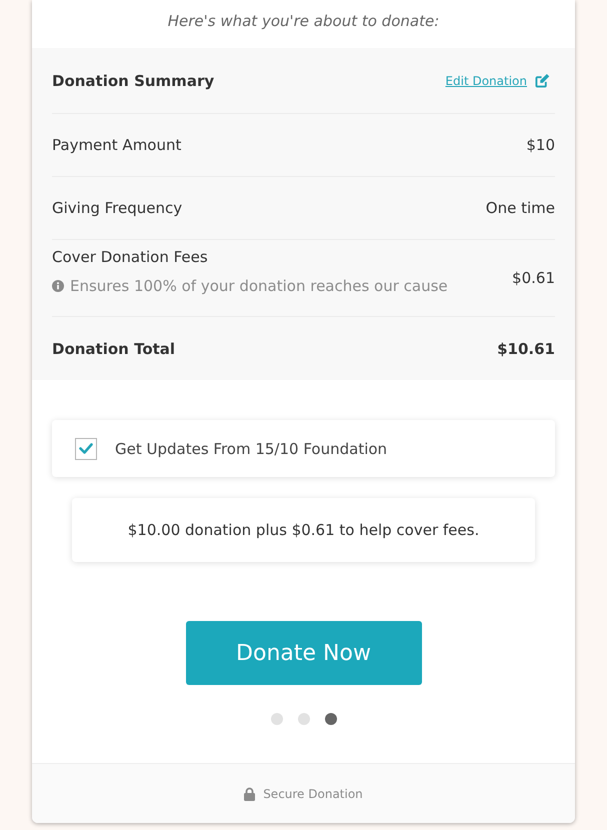 The width and height of the screenshot is (607, 830). I want to click on lock-icon, so click(250, 793).